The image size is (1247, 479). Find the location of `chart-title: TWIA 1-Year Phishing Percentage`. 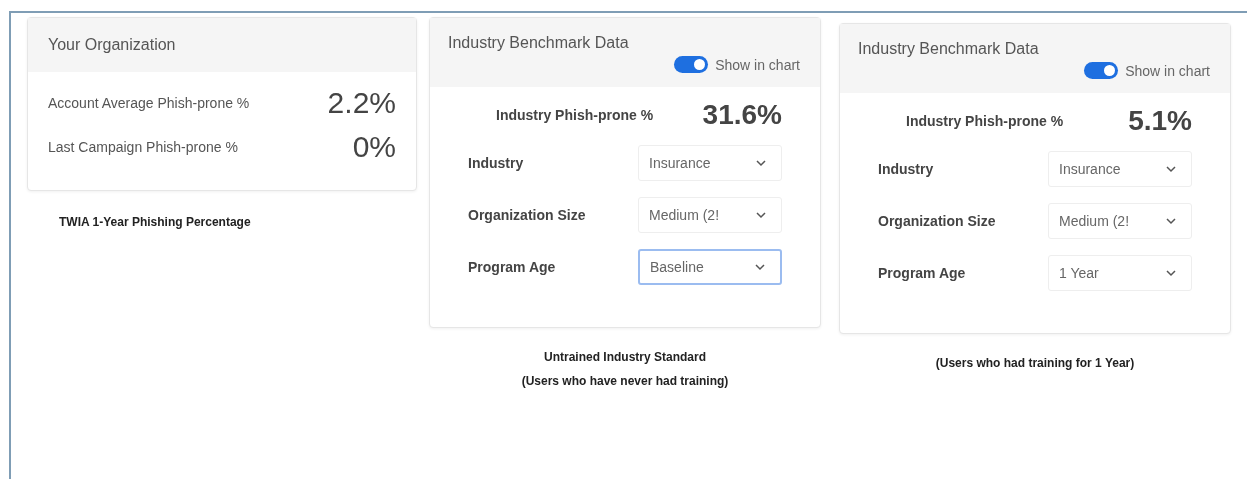

chart-title: TWIA 1-Year Phishing Percentage is located at coordinates (155, 222).